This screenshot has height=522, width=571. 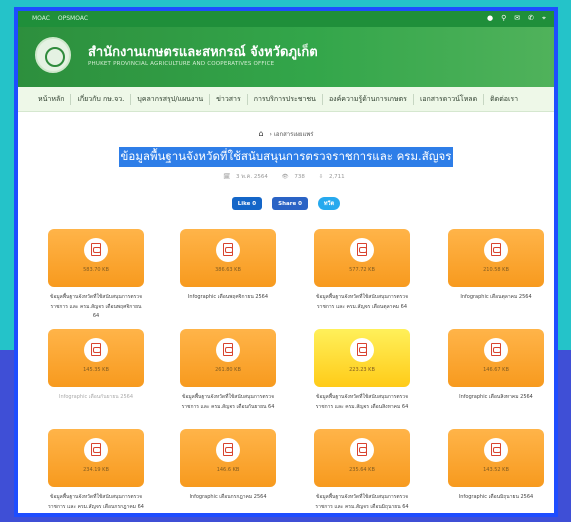 What do you see at coordinates (101, 99) in the screenshot?
I see `nav-item-about: เกี่ยวกับ กษ.จว.` at bounding box center [101, 99].